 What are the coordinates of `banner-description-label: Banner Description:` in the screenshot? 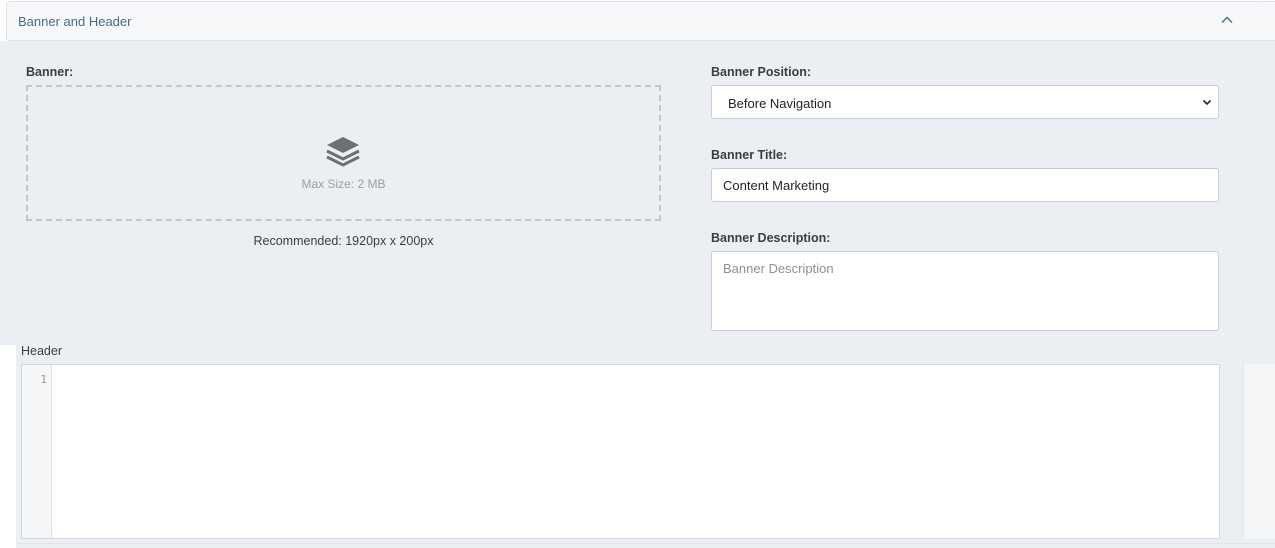 It's located at (771, 238).